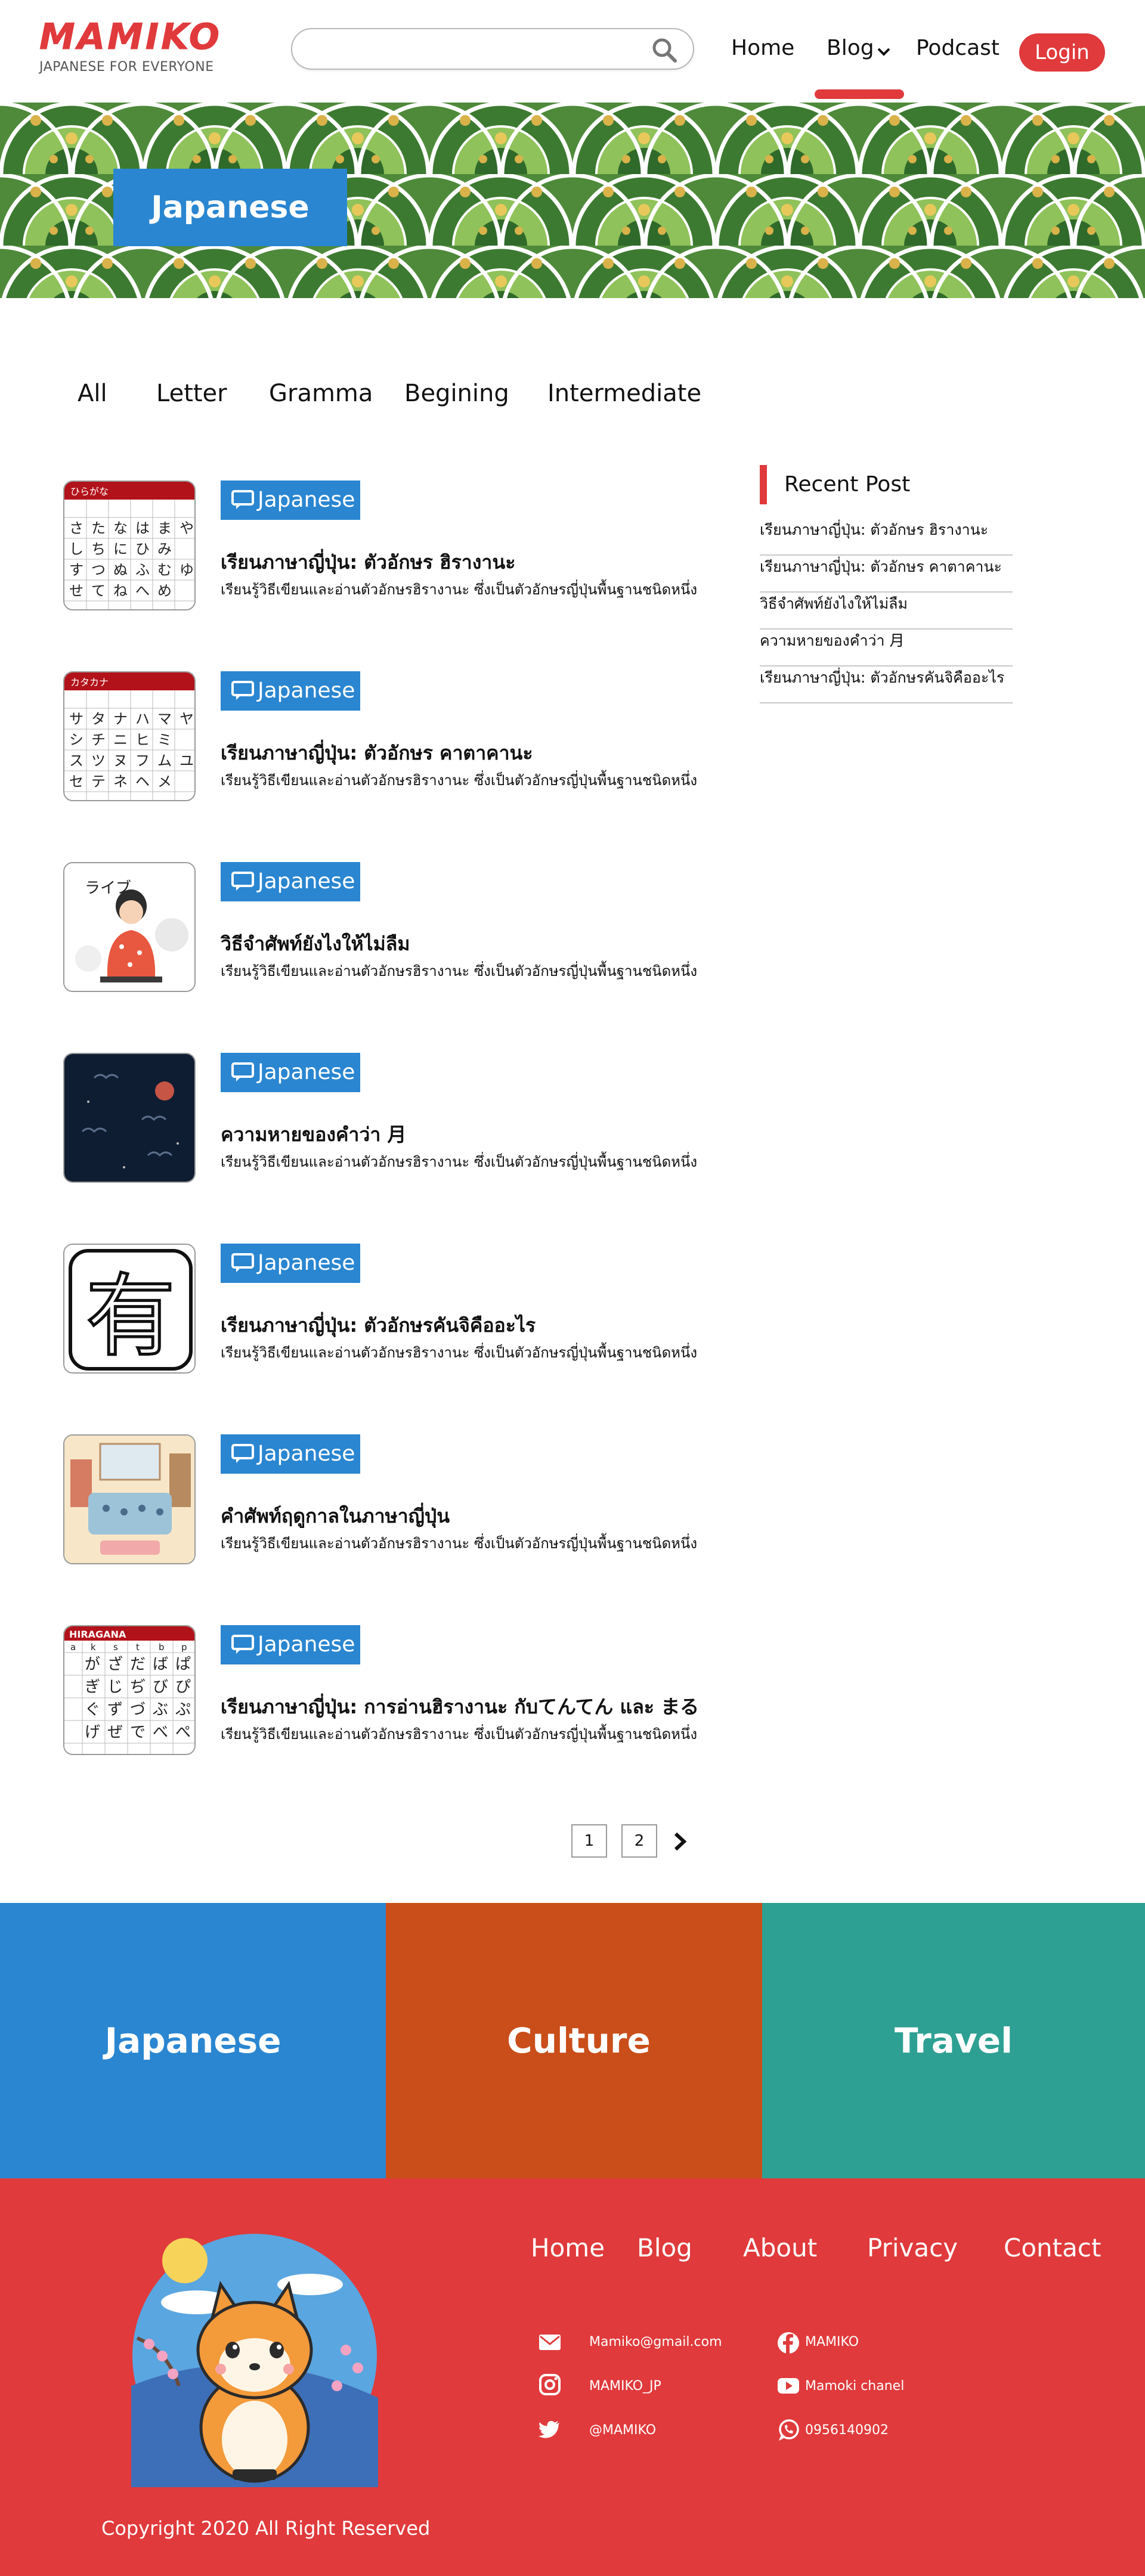  What do you see at coordinates (129, 545) in the screenshot?
I see `post-thumbnail: ひらがな さたなはまや しちにひみ すつぬふむゆ せてねへめ` at bounding box center [129, 545].